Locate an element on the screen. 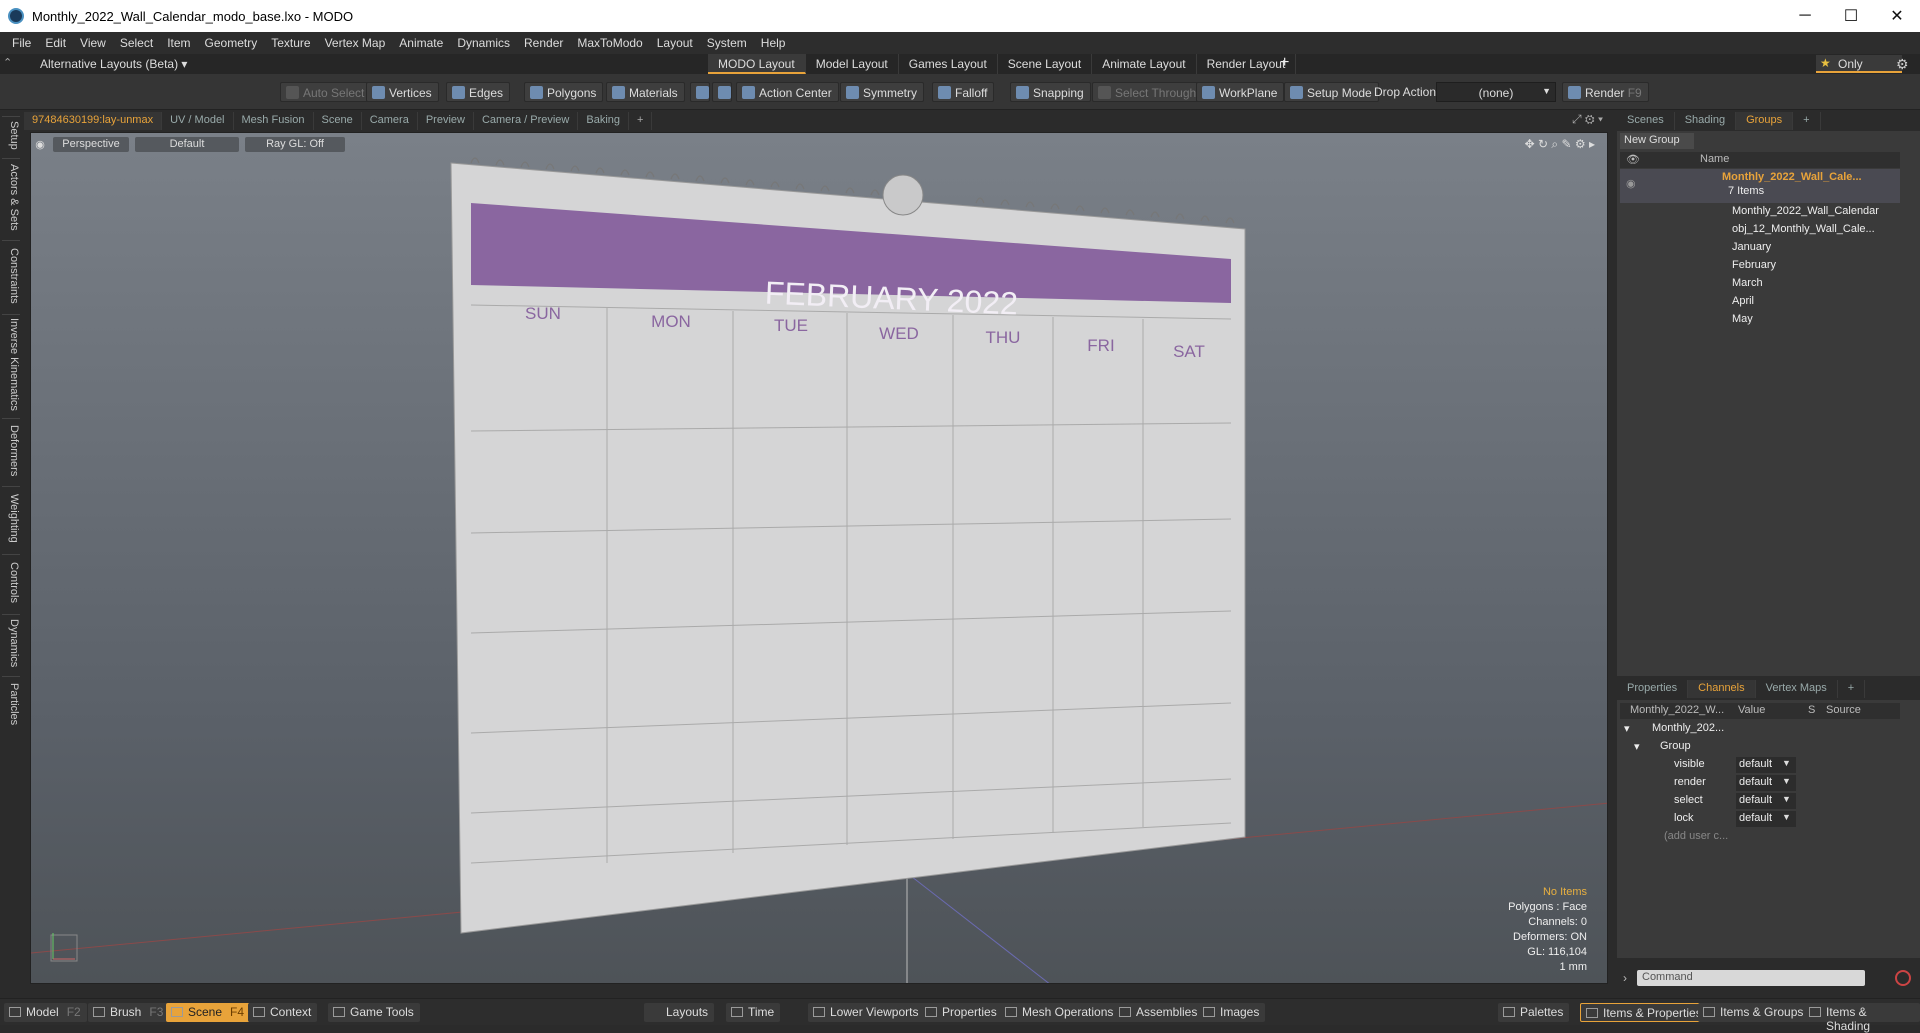  scene-button: Scene F4 is located at coordinates (208, 1012).